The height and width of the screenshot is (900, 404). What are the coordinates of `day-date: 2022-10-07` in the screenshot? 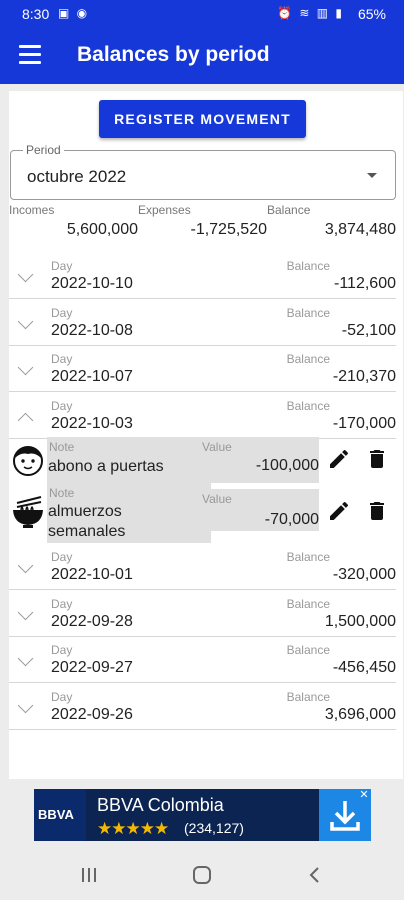 It's located at (92, 376).